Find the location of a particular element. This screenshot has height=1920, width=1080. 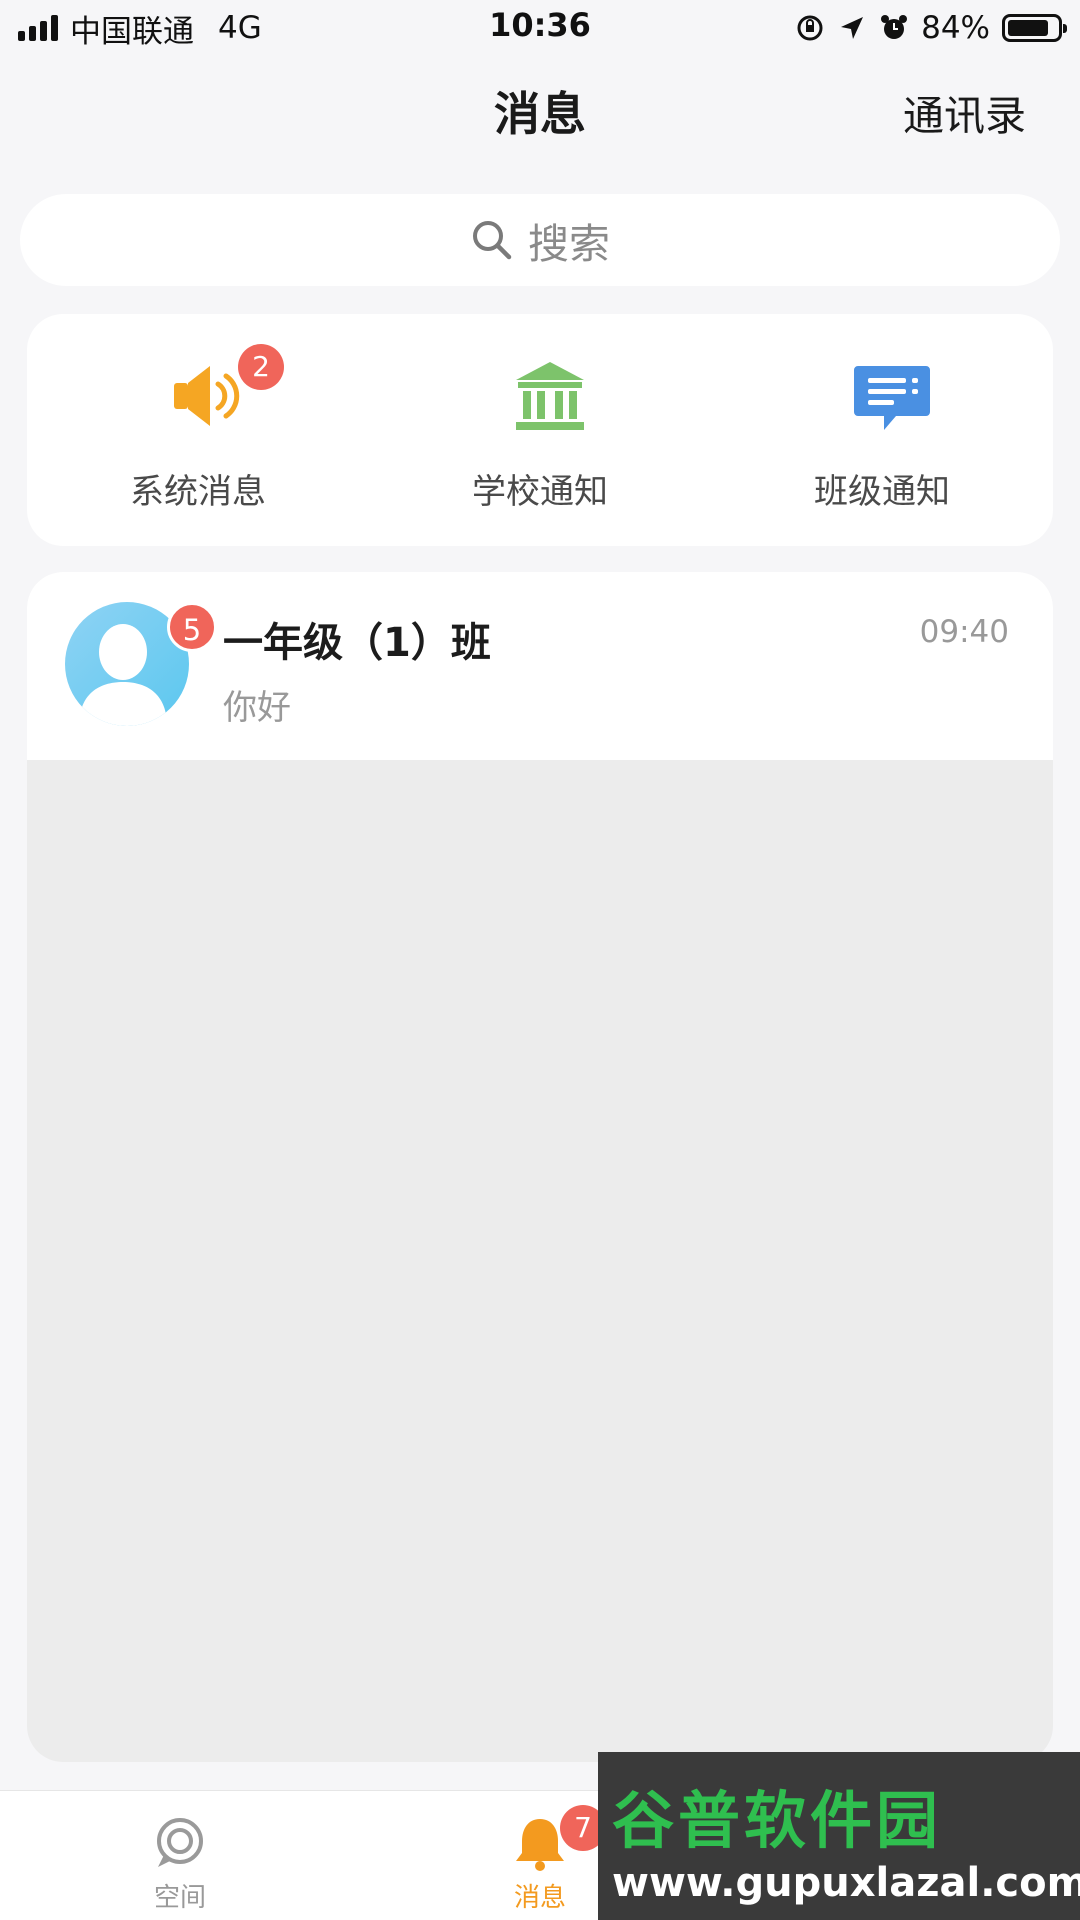

tab-space: 空间 is located at coordinates (180, 1855).